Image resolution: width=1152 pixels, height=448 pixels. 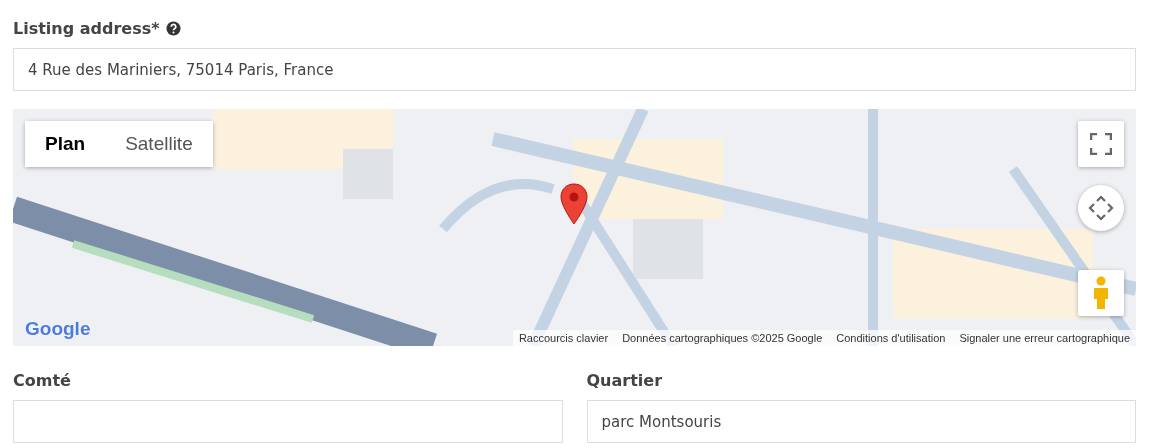 I want to click on text-field, so click(x=288, y=421).